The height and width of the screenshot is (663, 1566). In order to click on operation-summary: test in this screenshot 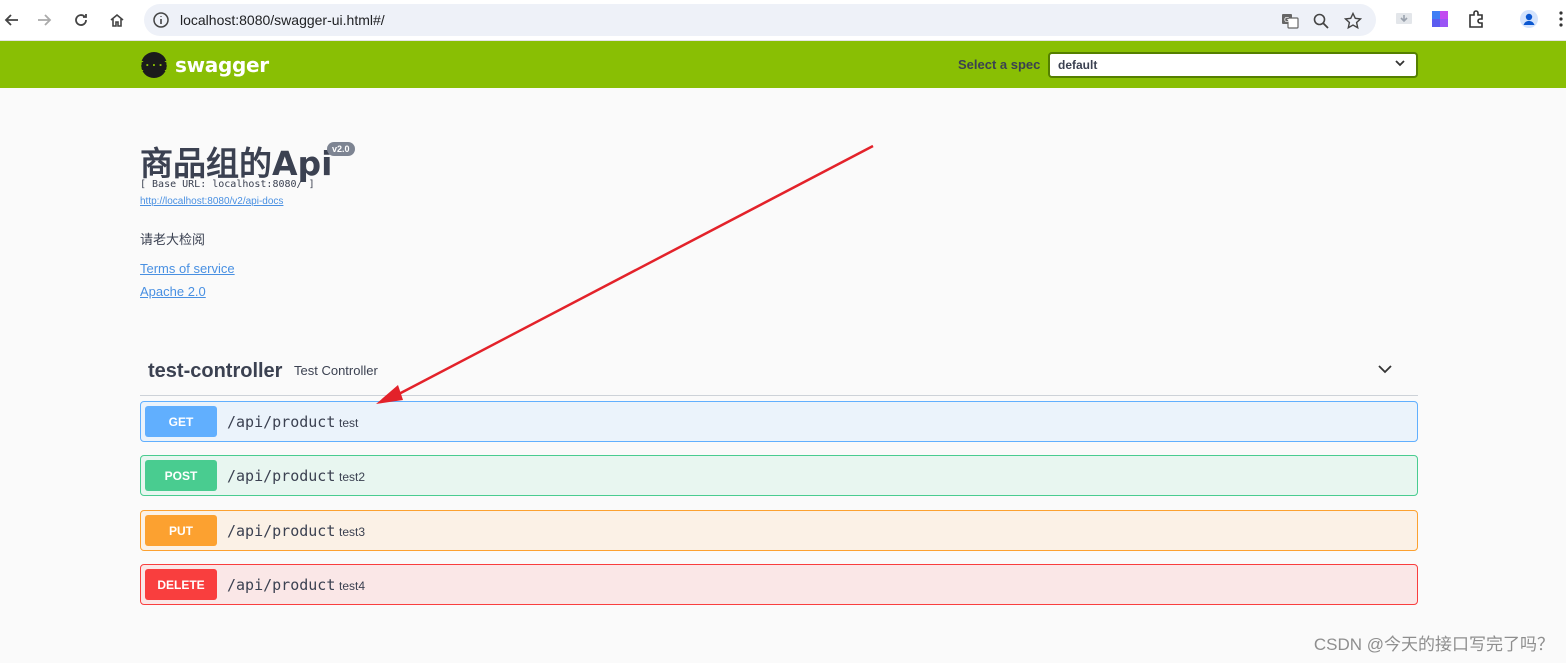, I will do `click(349, 423)`.